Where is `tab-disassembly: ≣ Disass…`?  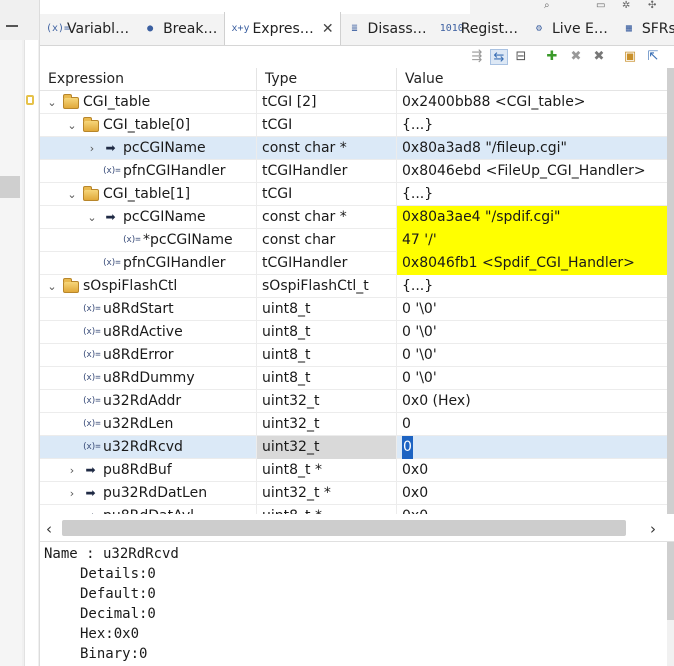
tab-disassembly: ≣ Disass… is located at coordinates (387, 29).